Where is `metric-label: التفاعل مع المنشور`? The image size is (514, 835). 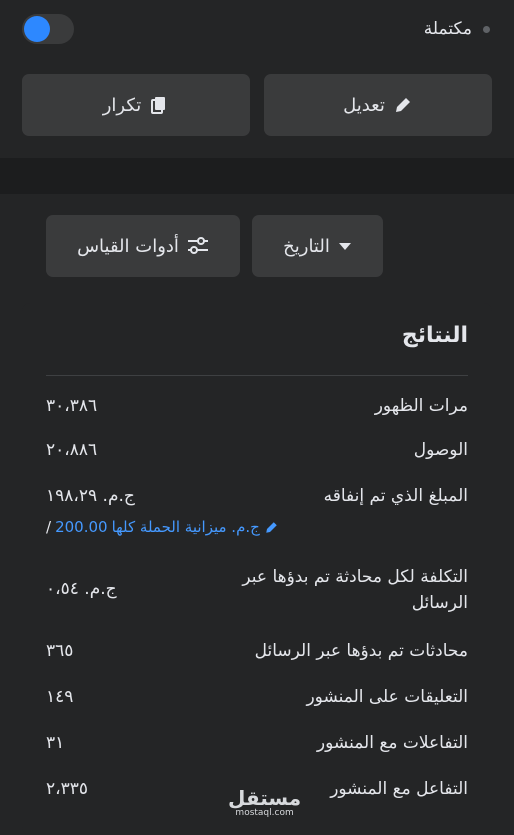
metric-label: التفاعل مع المنشور is located at coordinates (399, 789).